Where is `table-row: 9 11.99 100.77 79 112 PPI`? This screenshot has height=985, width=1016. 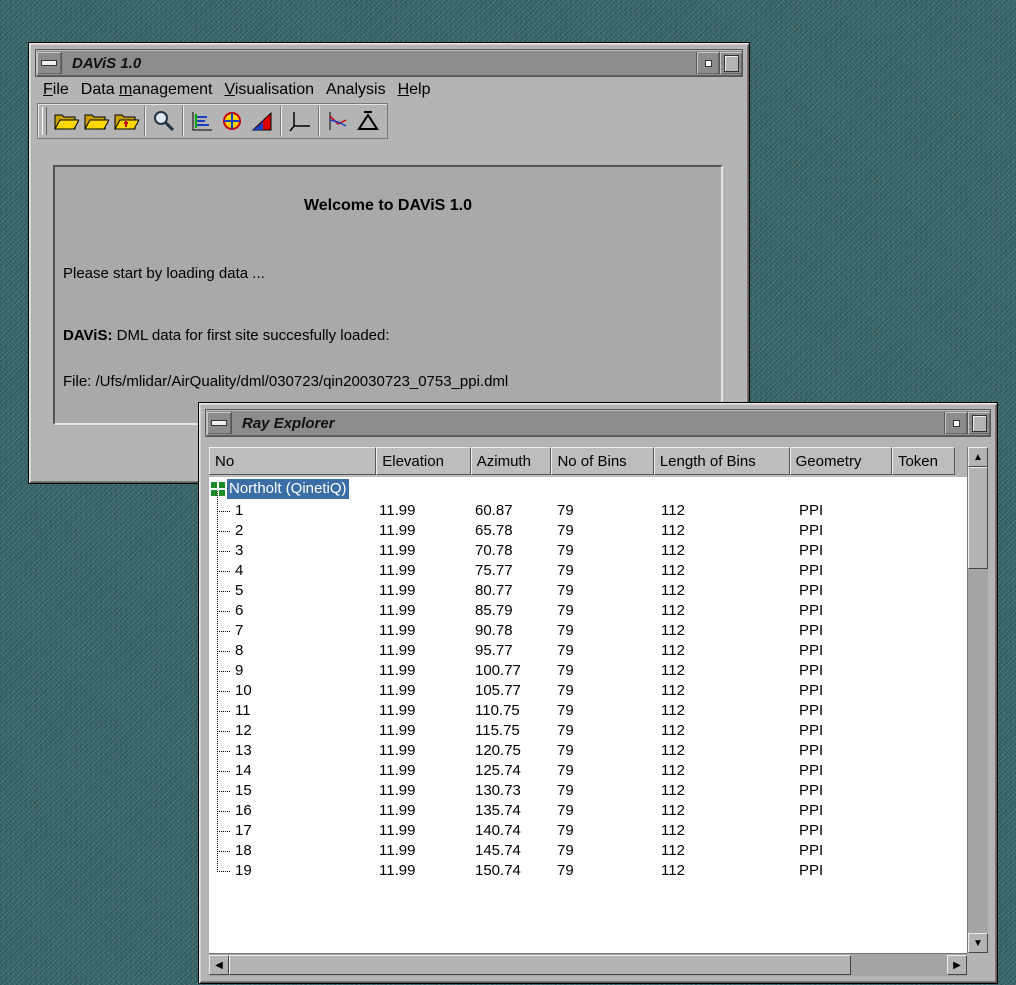 table-row: 9 11.99 100.77 79 112 PPI is located at coordinates (588, 666).